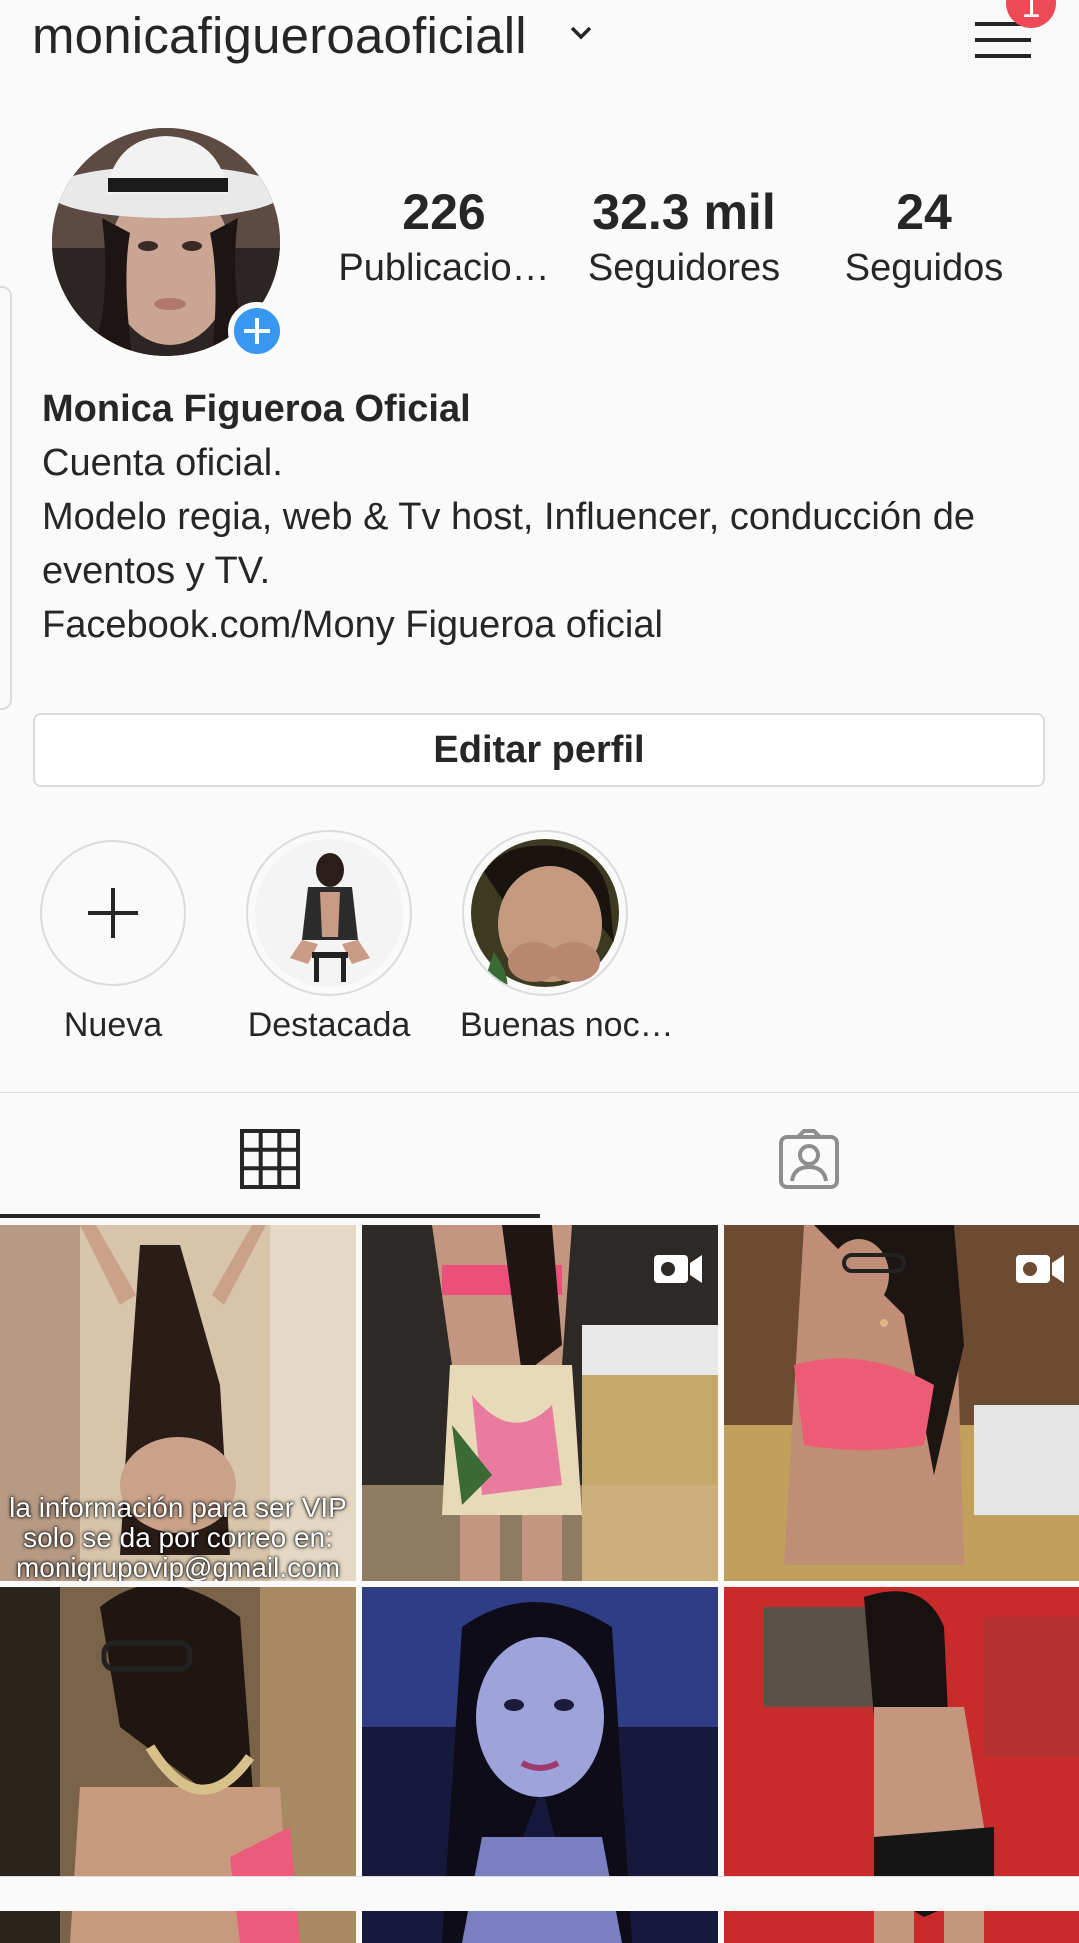 The image size is (1079, 1943). Describe the element at coordinates (539, 1893) in the screenshot. I see `bottom-navigation-bar` at that location.